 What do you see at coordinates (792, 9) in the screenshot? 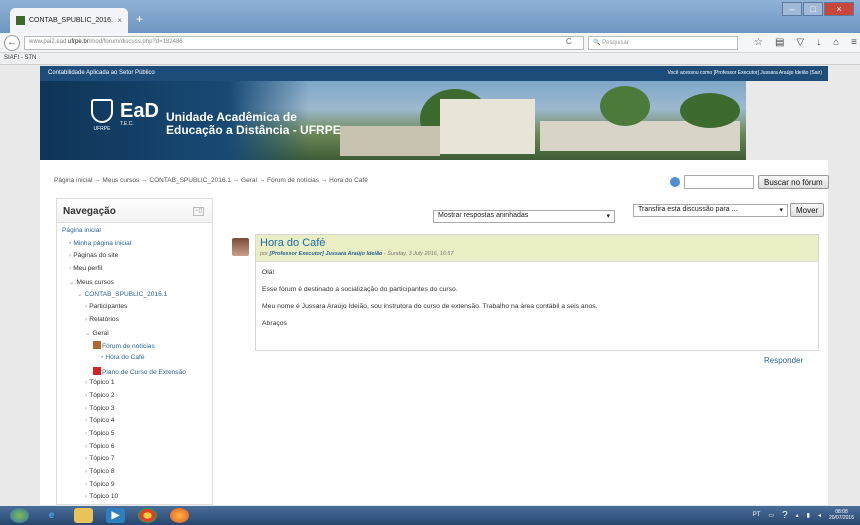
I see `minimize-button: –` at bounding box center [792, 9].